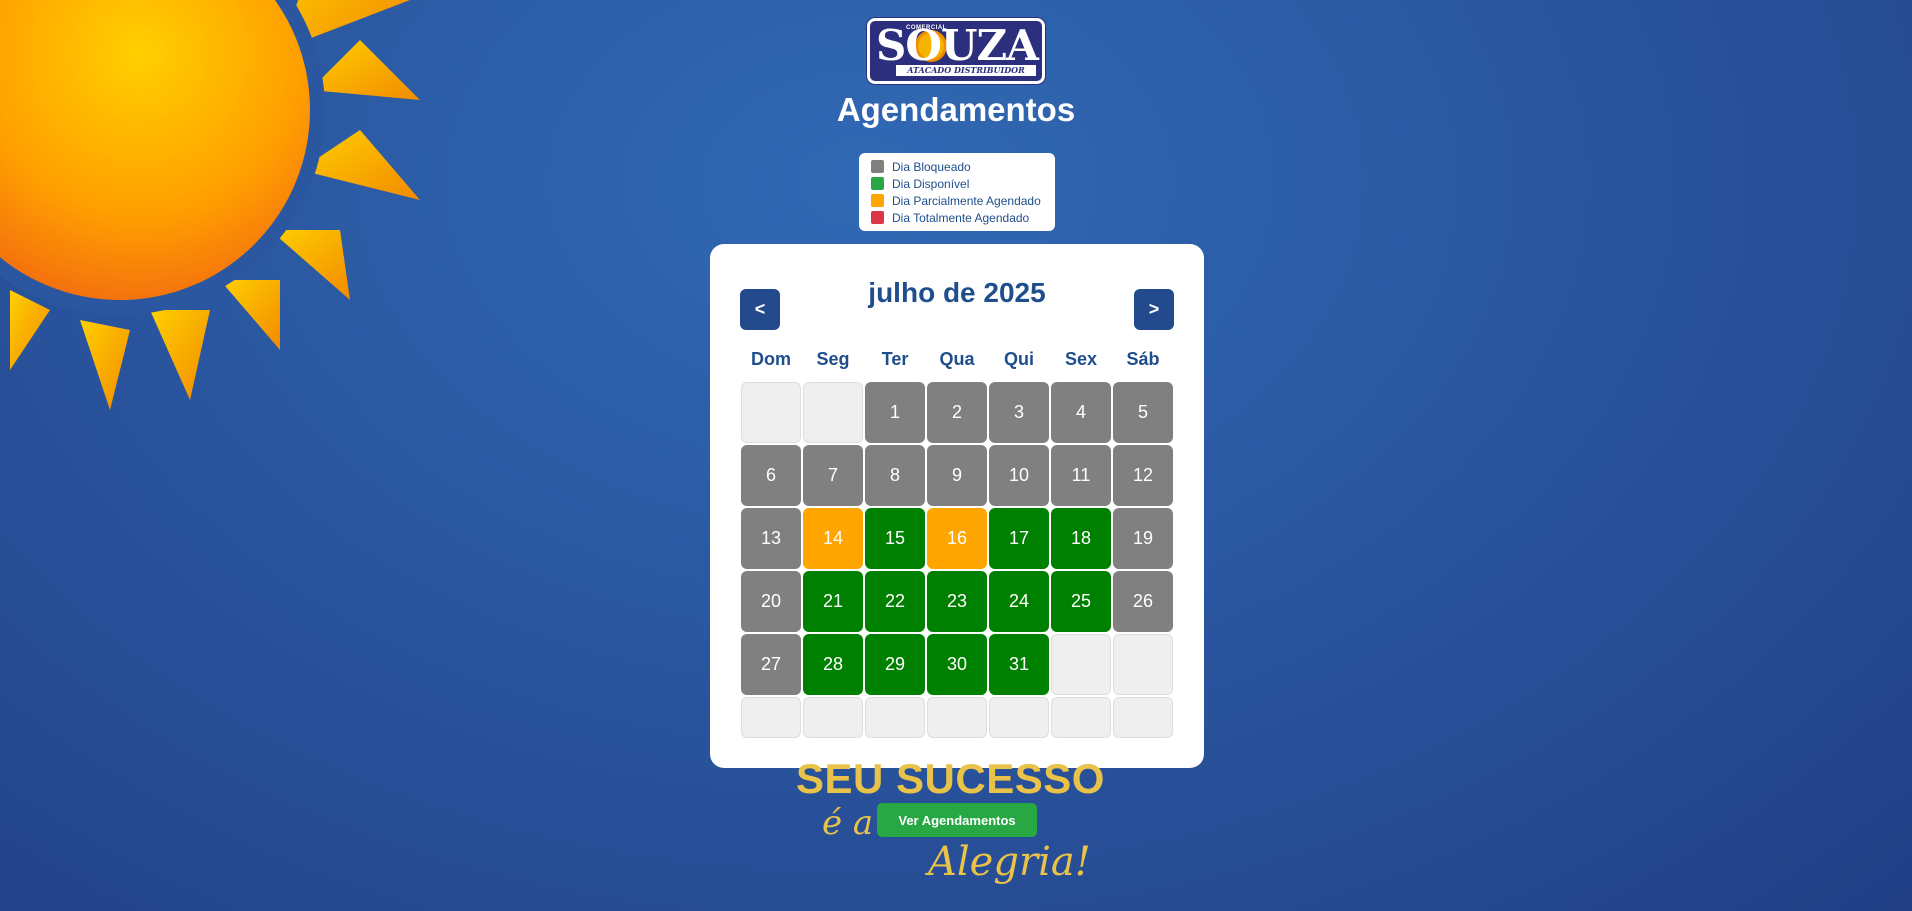 The image size is (1912, 911). Describe the element at coordinates (957, 292) in the screenshot. I see `month-label: julho de 2025` at that location.